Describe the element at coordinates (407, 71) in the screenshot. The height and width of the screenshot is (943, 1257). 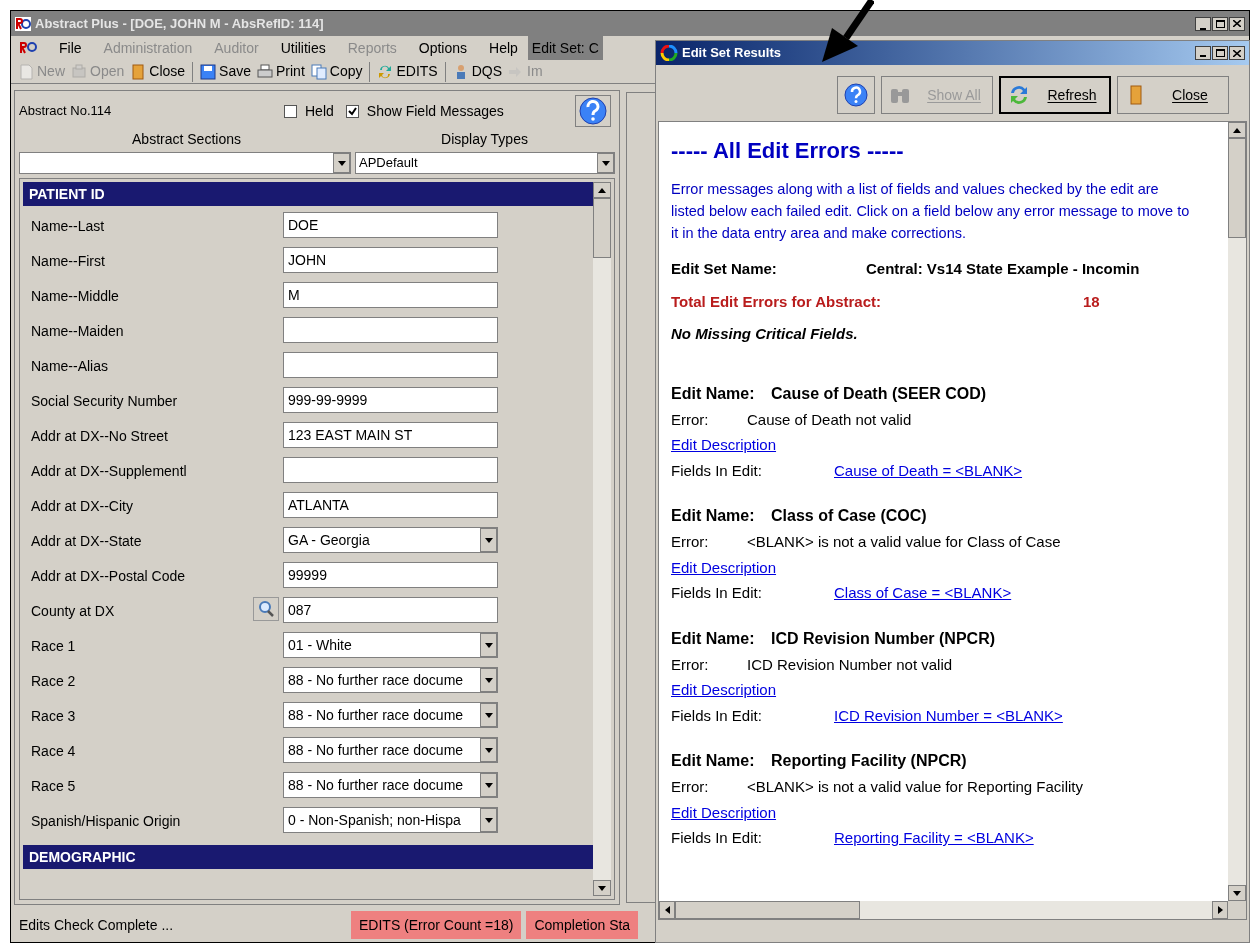
I see `toolbar-button: EDITS` at that location.